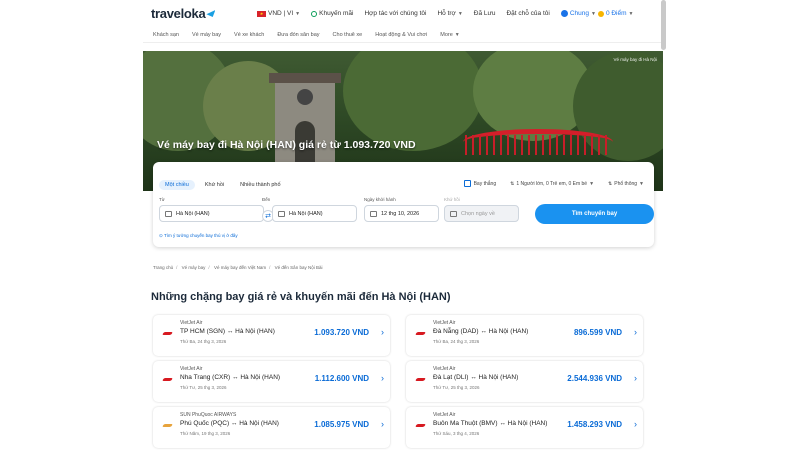 The image size is (810, 456). I want to click on deal-route: Phú Quốc (PQC) ↔ Hà Nội (HAN), so click(229, 423).